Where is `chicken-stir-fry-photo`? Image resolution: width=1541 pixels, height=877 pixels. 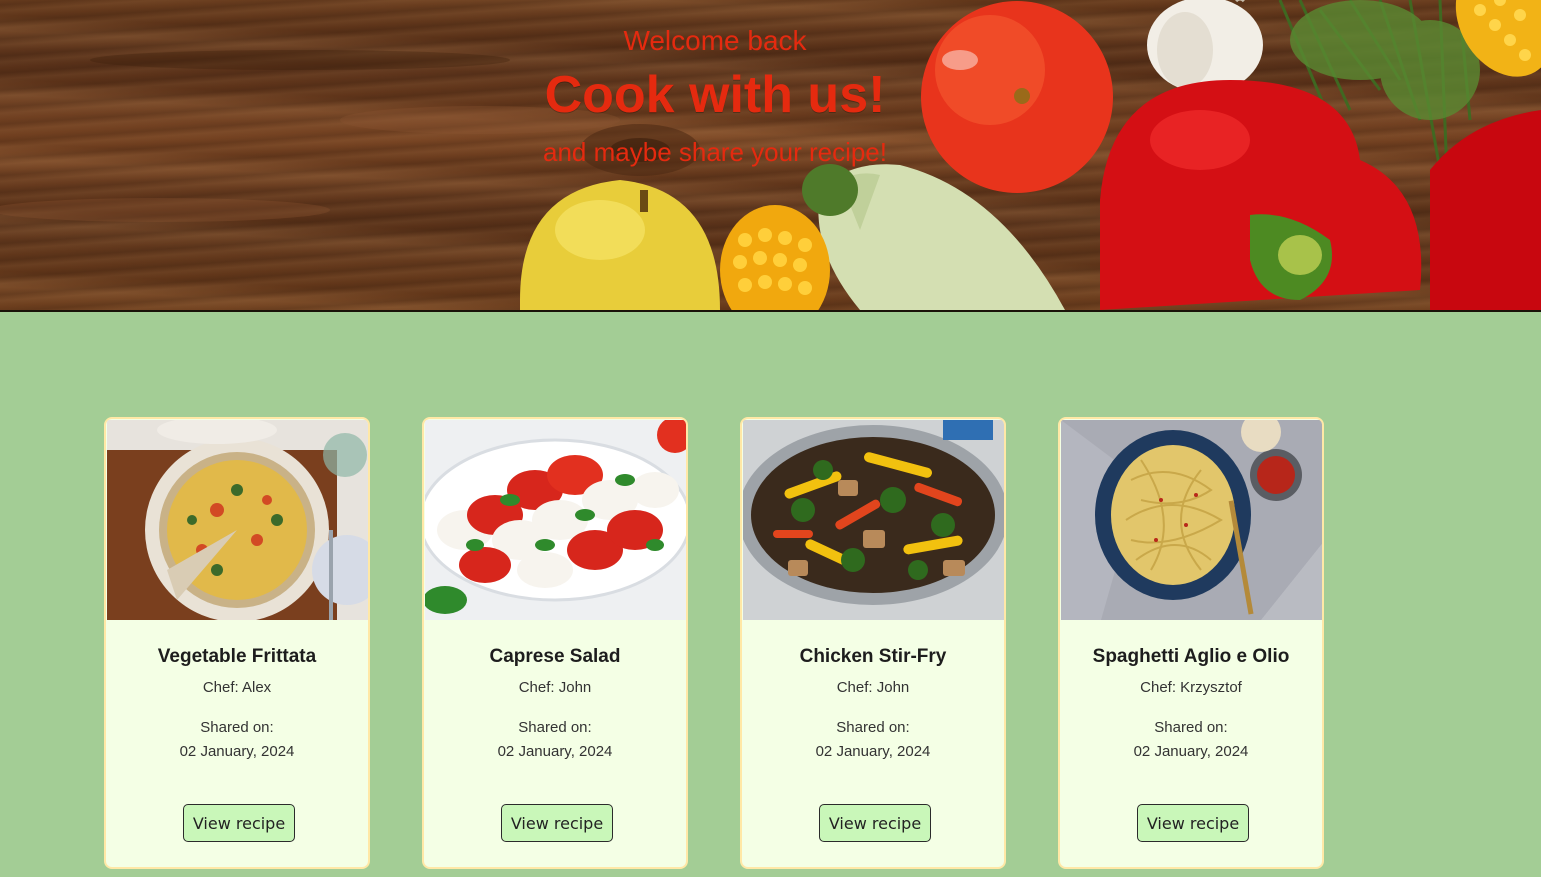 chicken-stir-fry-photo is located at coordinates (873, 520).